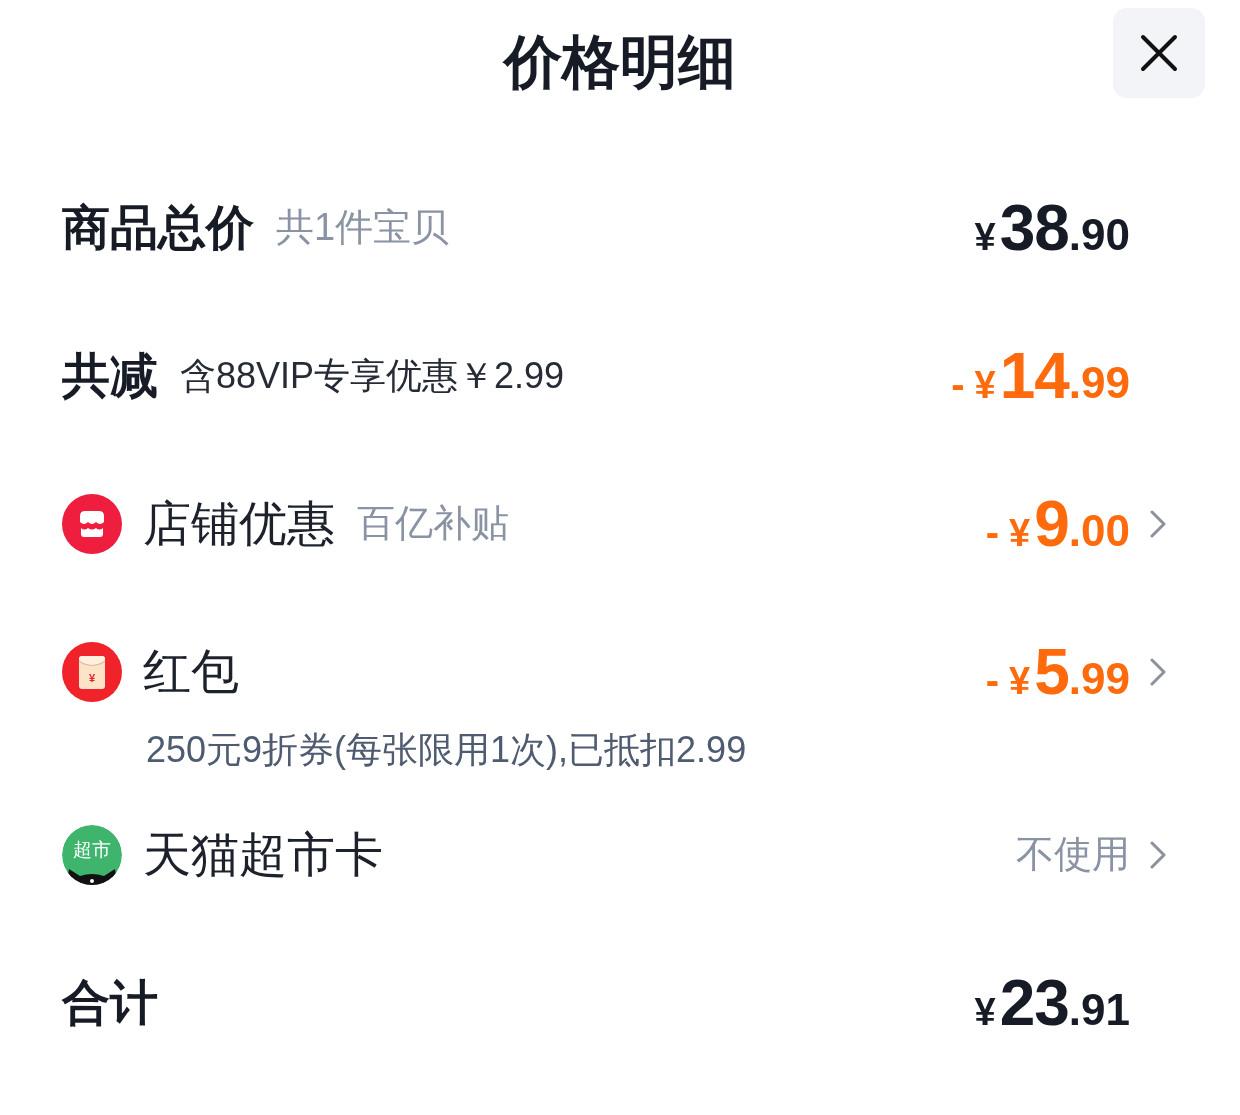 The height and width of the screenshot is (1115, 1240). What do you see at coordinates (433, 524) in the screenshot?
I see `row-note: 百亿补贴` at bounding box center [433, 524].